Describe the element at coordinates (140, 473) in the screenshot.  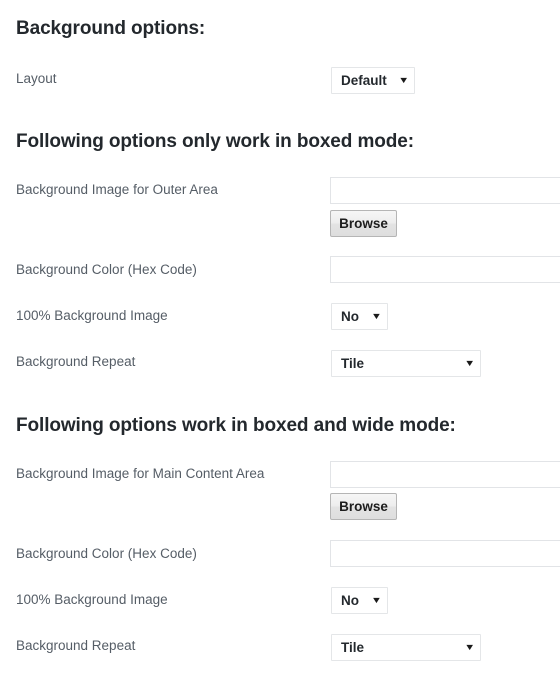
I see `field-label-background-image-main-content-area: Background Image for Main Content Area` at that location.